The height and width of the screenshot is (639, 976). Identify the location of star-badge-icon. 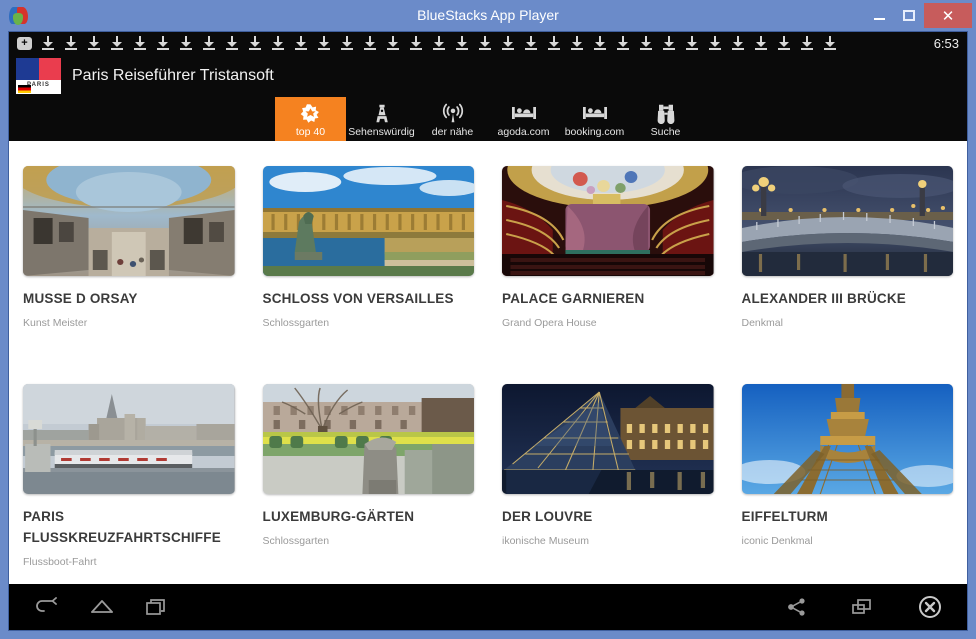
(310, 113).